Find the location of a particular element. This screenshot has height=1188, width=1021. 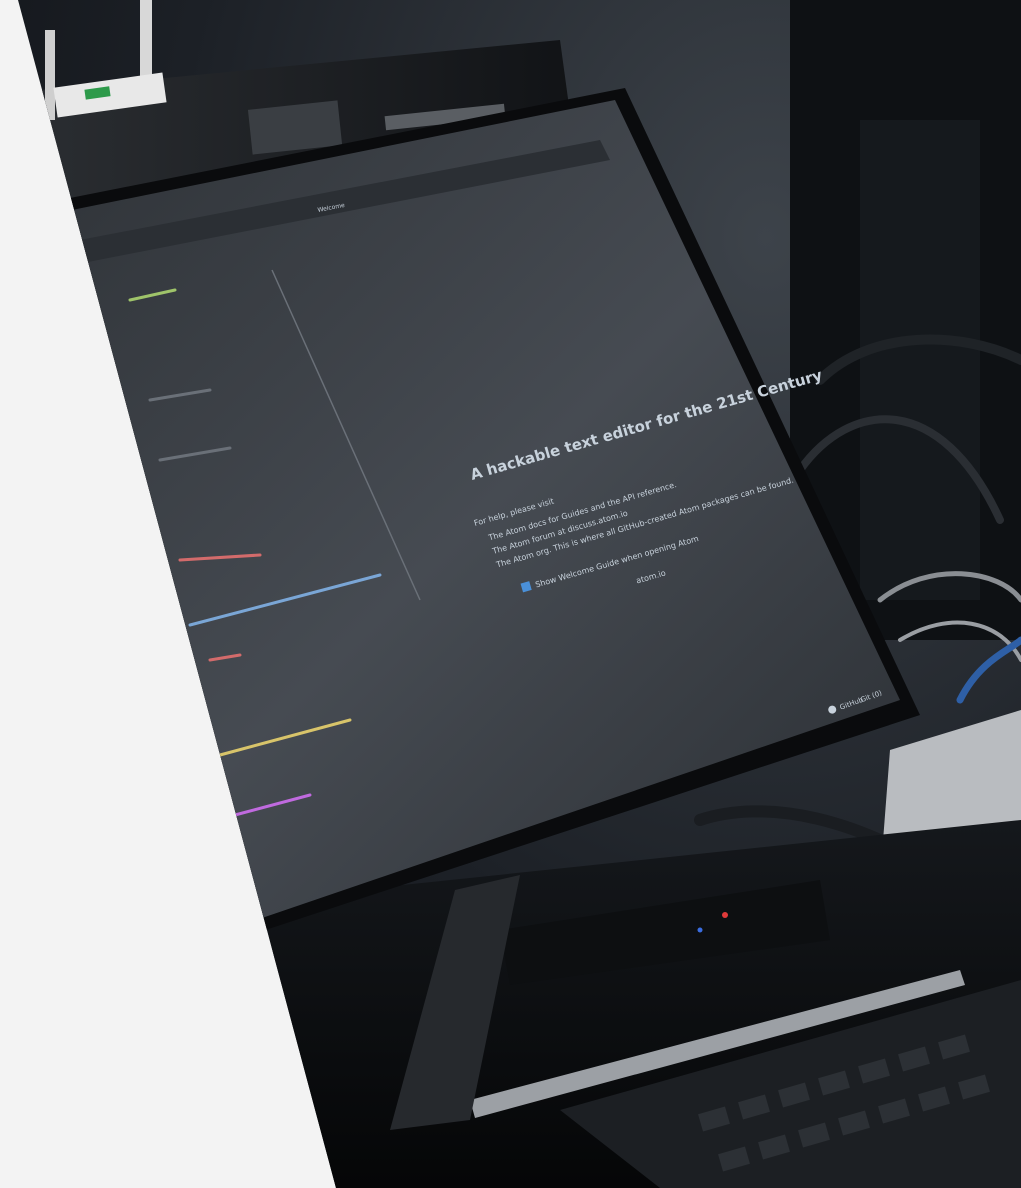

antenna-left is located at coordinates (50, 75).